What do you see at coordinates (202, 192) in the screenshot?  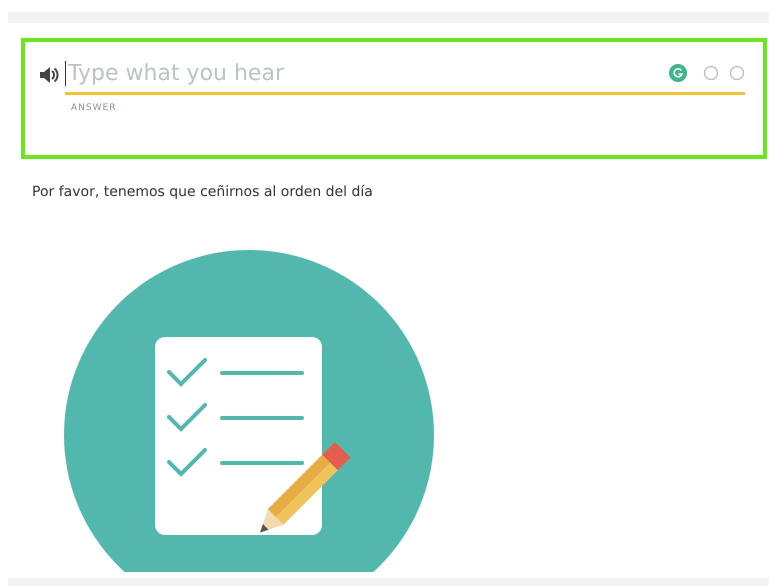 I see `prompt-sentence: Por favor, tenemos que ceñirnos al orden del día` at bounding box center [202, 192].